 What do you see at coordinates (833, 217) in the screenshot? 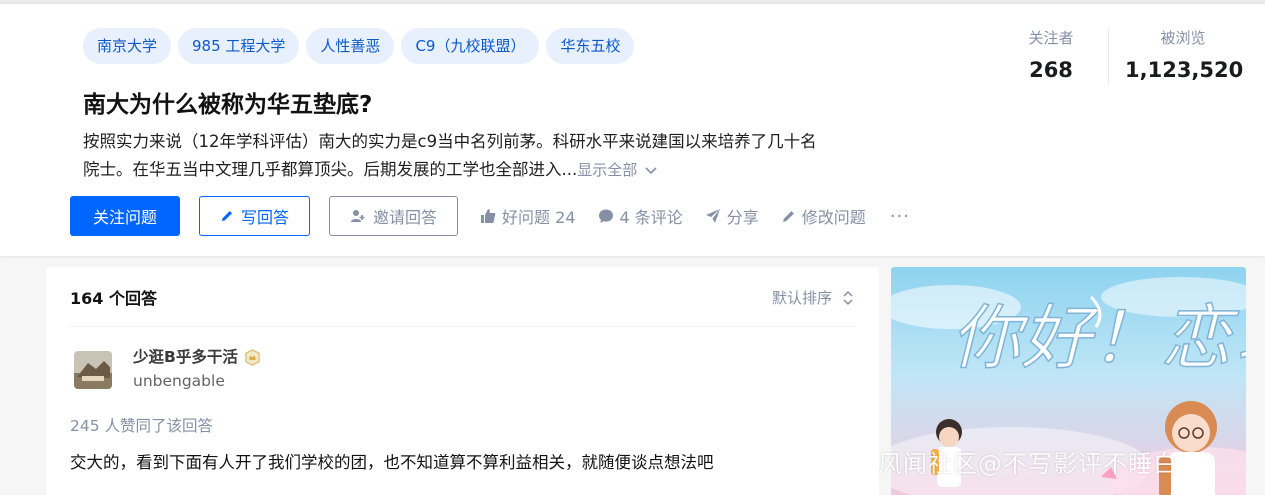
I see `edit-question-label: 修改问题` at bounding box center [833, 217].